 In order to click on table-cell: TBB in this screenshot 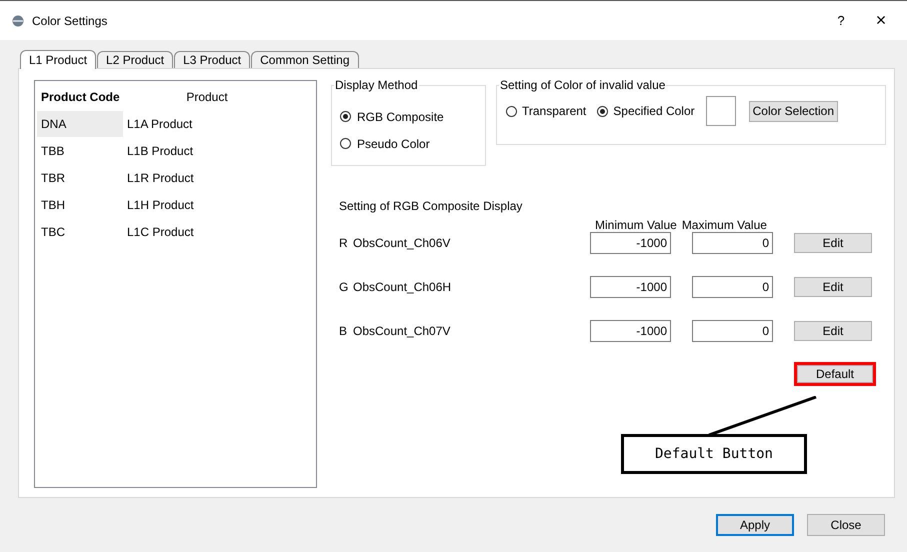, I will do `click(80, 151)`.